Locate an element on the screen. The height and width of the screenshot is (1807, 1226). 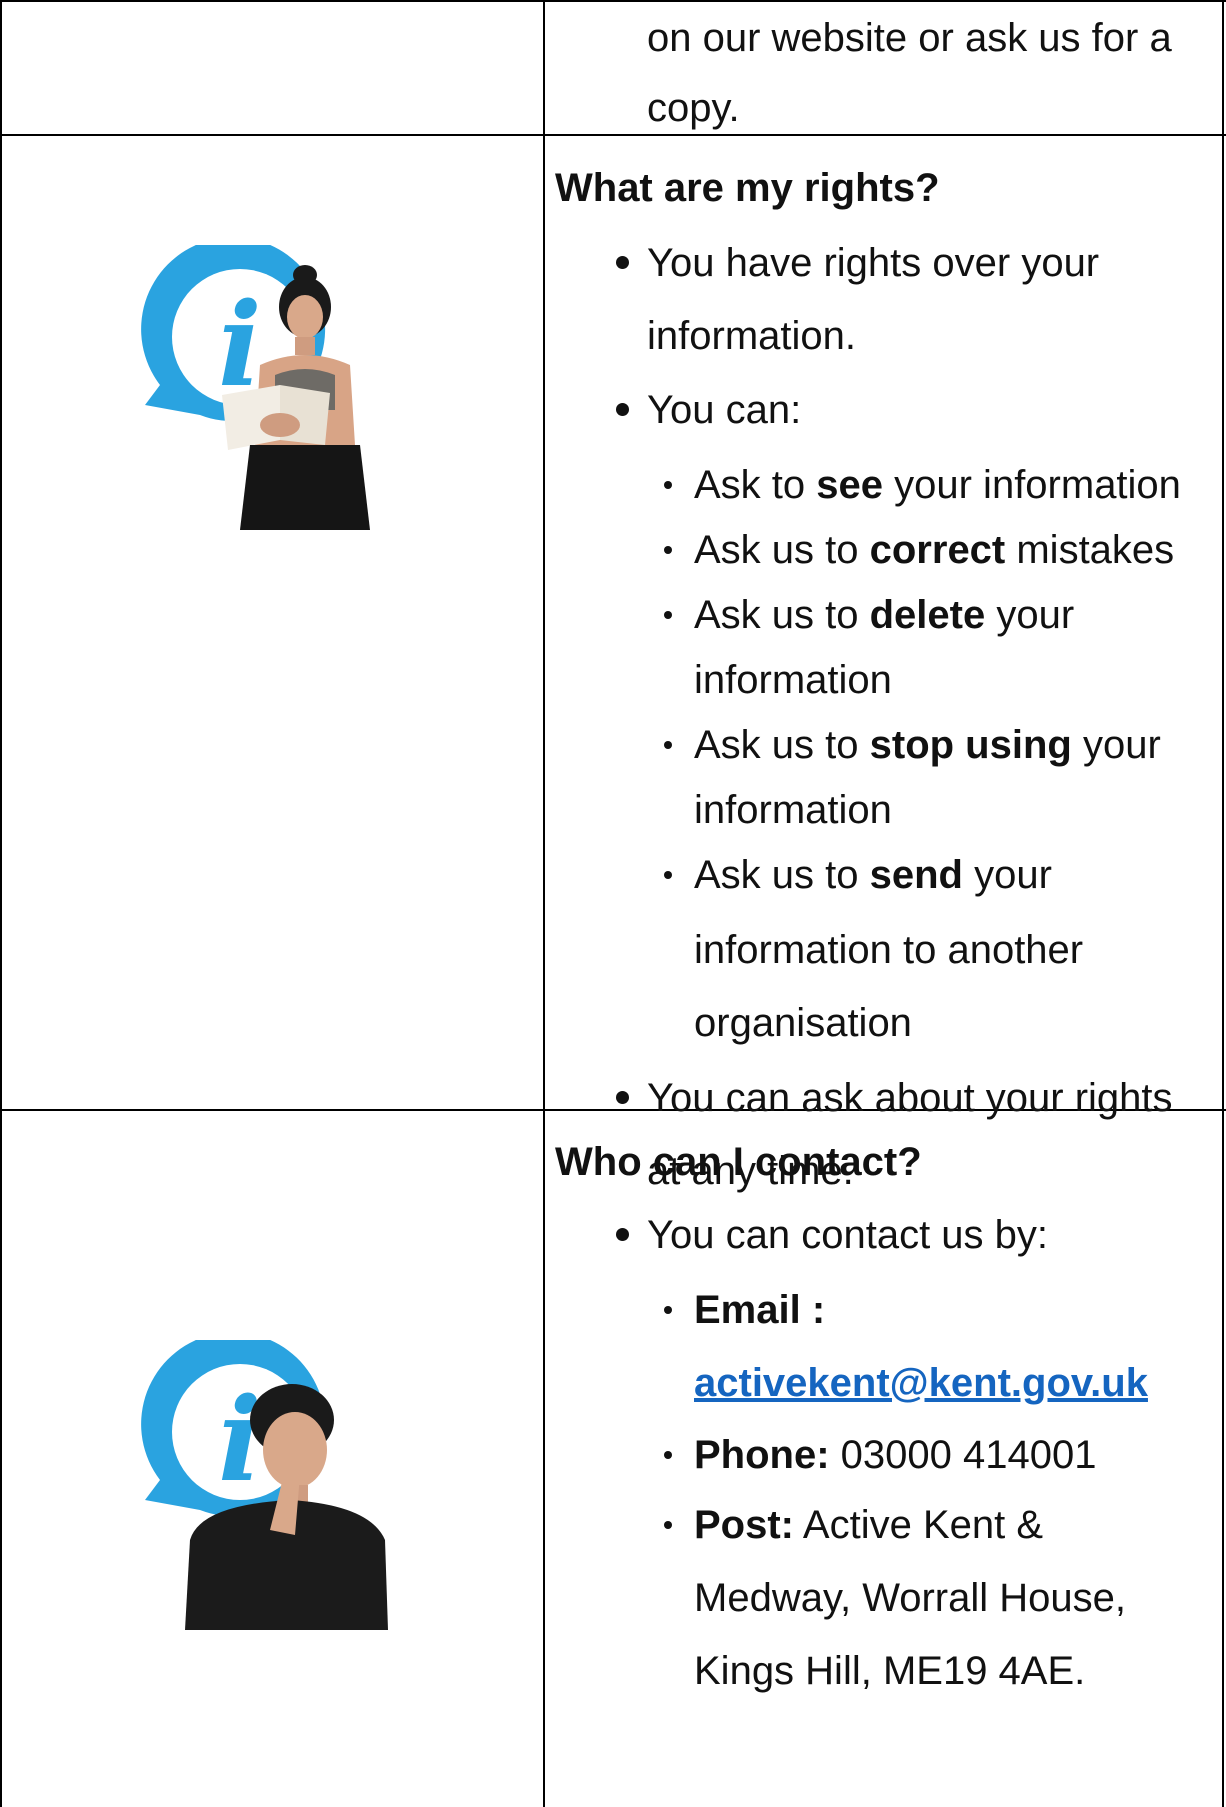
right-send: Ask us to send your is located at coordinates (873, 875).